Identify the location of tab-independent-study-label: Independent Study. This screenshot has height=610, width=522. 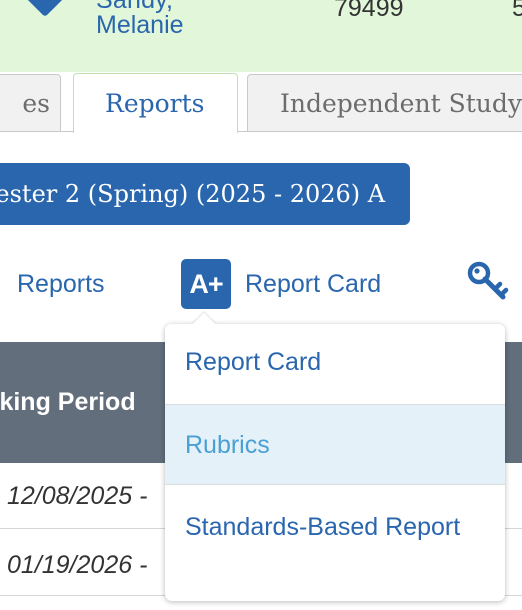
(401, 103).